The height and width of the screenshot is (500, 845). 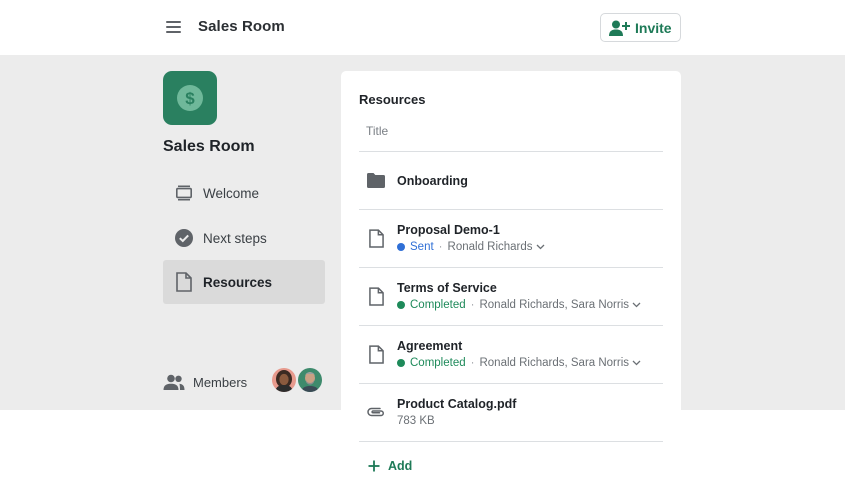 What do you see at coordinates (511, 441) in the screenshot?
I see `divider` at bounding box center [511, 441].